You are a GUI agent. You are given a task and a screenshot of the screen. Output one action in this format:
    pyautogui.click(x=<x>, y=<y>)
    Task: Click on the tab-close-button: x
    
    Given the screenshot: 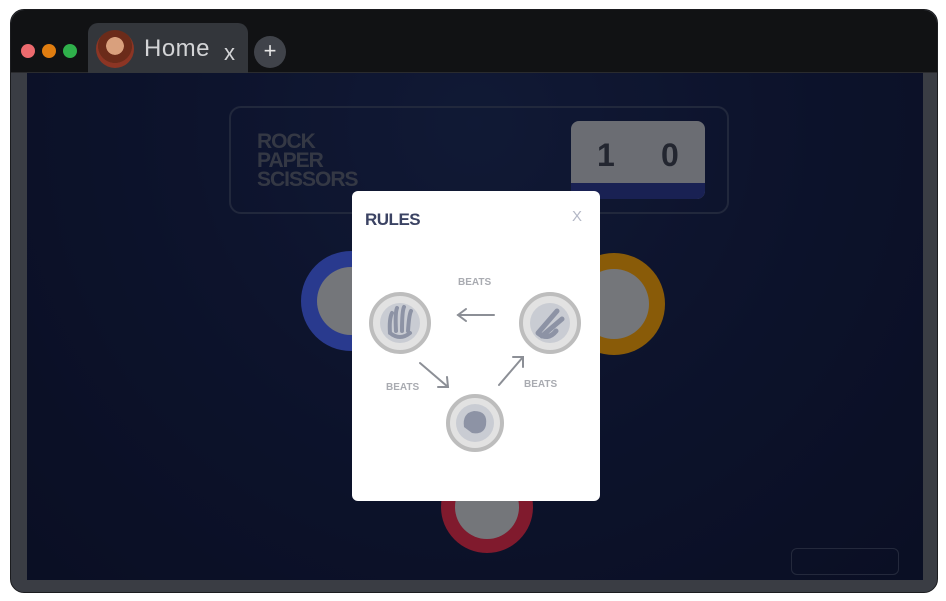 What is the action you would take?
    pyautogui.click(x=229, y=53)
    